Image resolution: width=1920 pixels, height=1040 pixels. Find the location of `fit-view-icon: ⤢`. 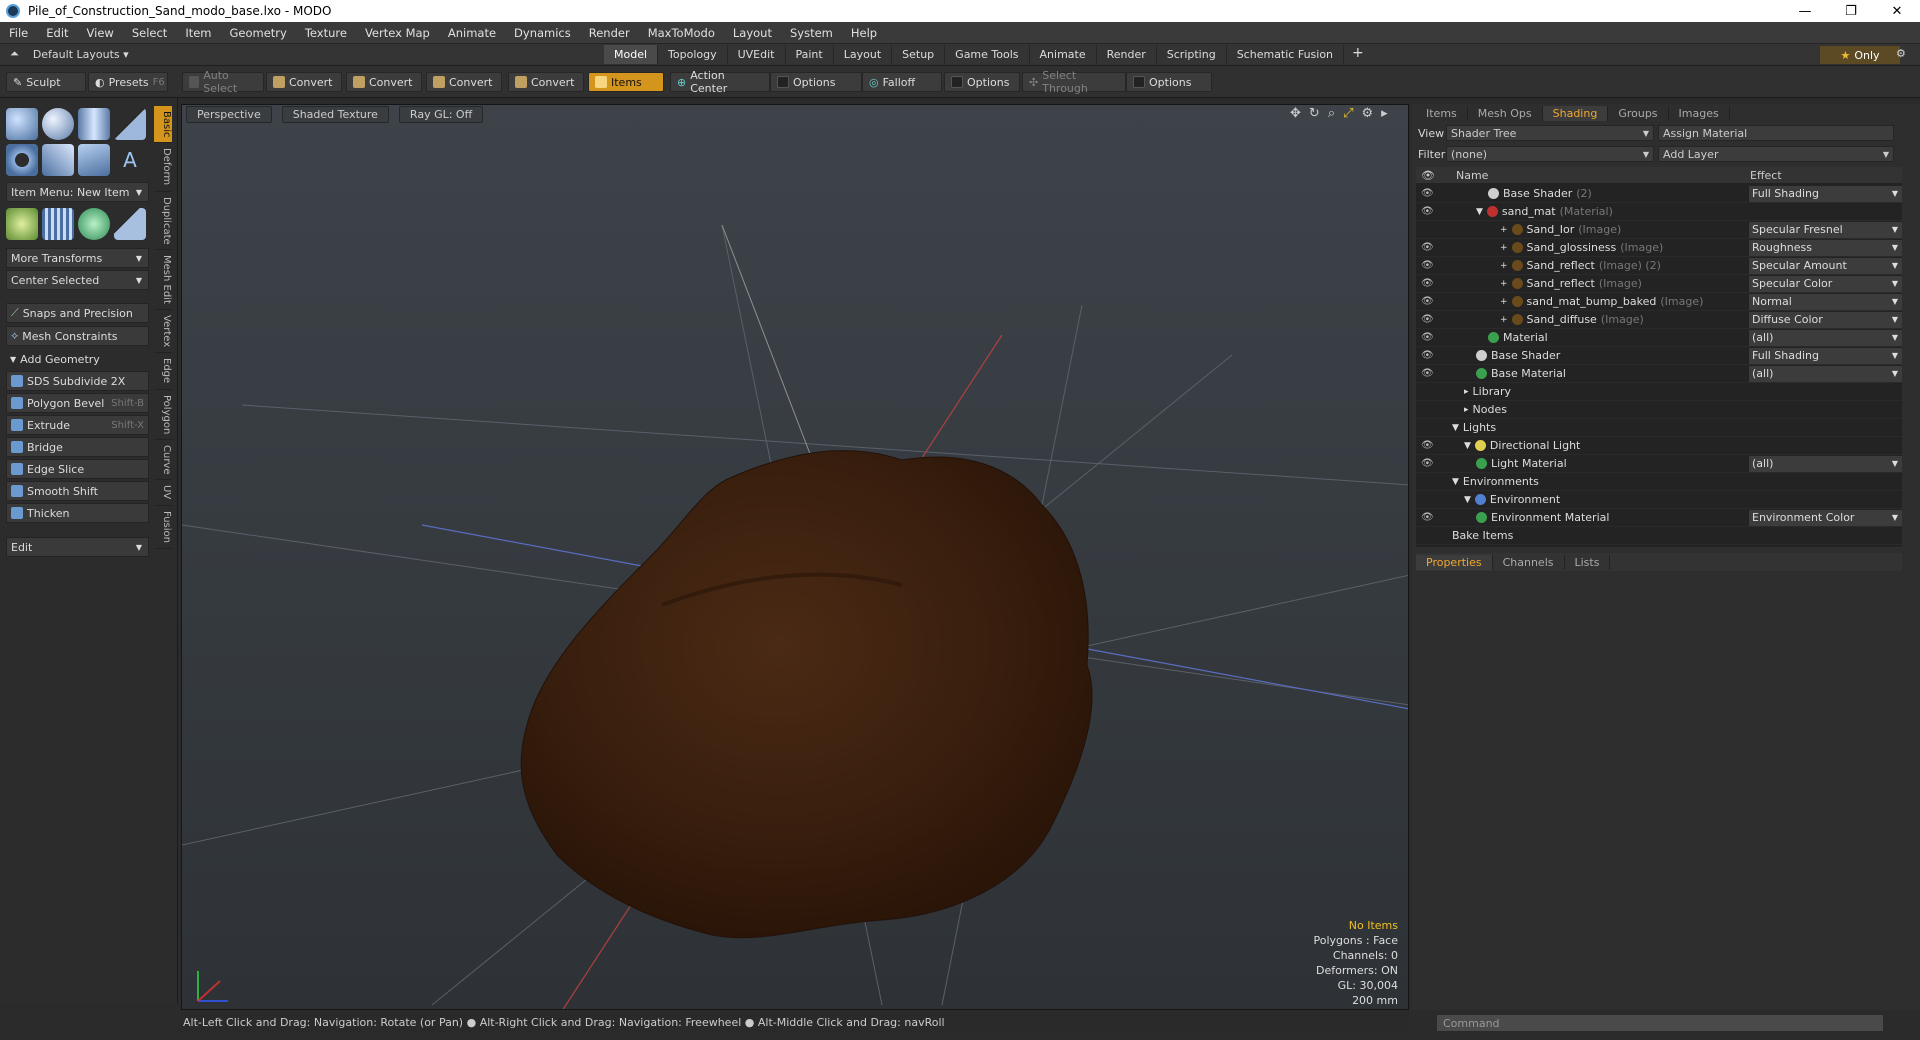

fit-view-icon: ⤢ is located at coordinates (1348, 113).